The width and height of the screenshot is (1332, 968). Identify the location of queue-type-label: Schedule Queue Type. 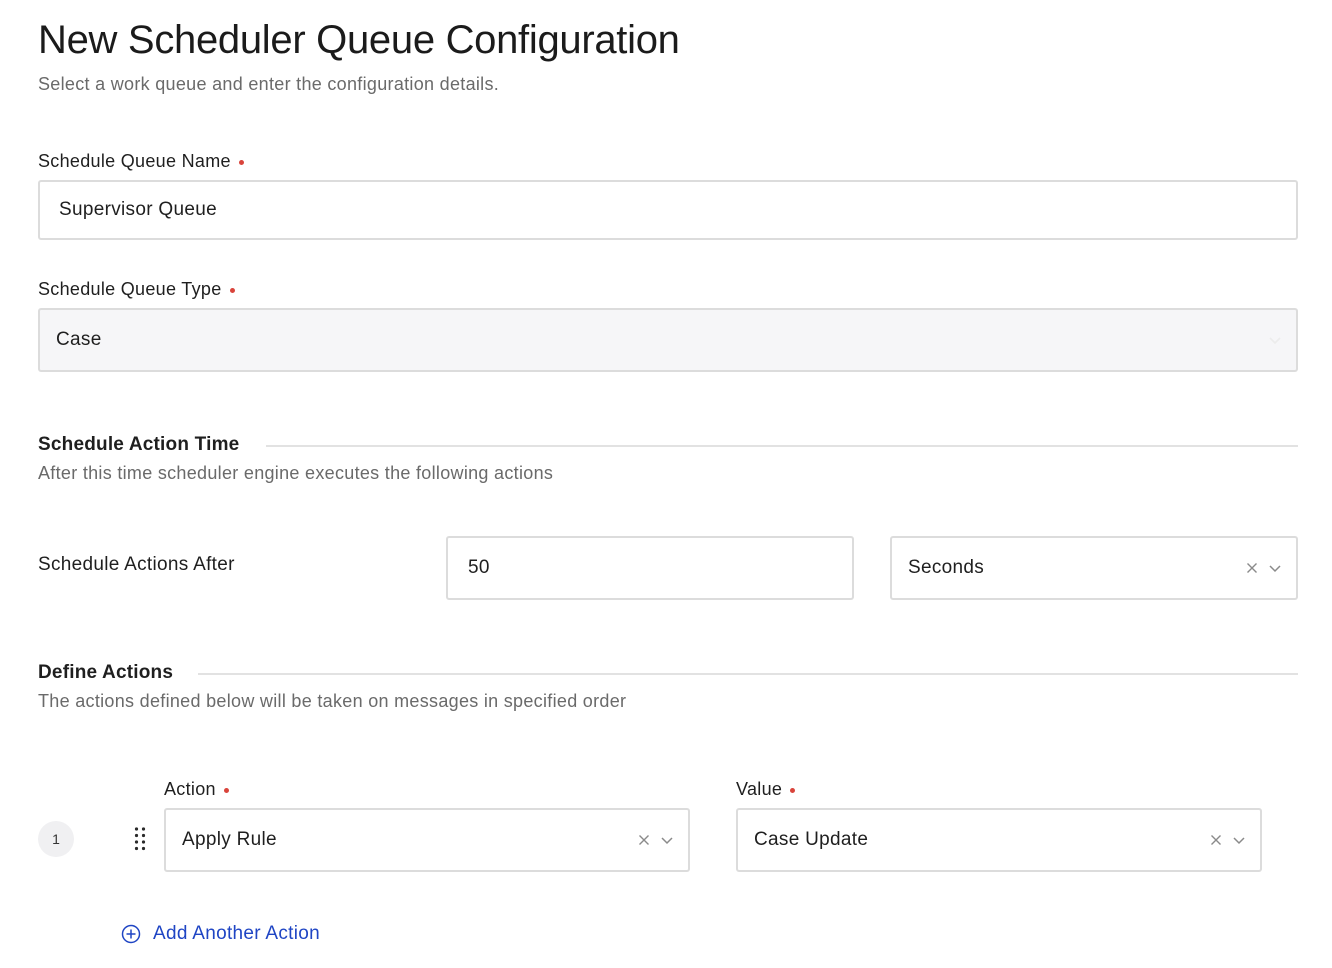
(136, 289).